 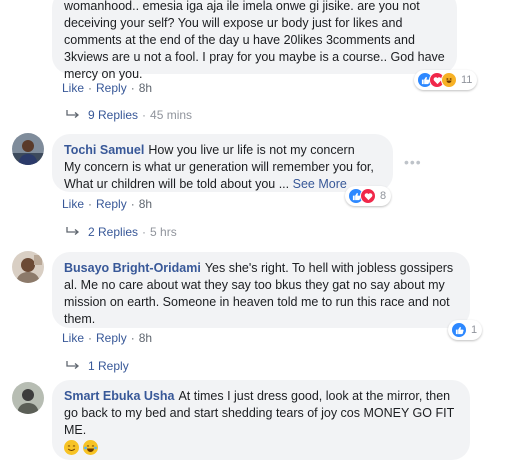 I want to click on comment-text: How you live ur life is not my concern, so click(x=251, y=150).